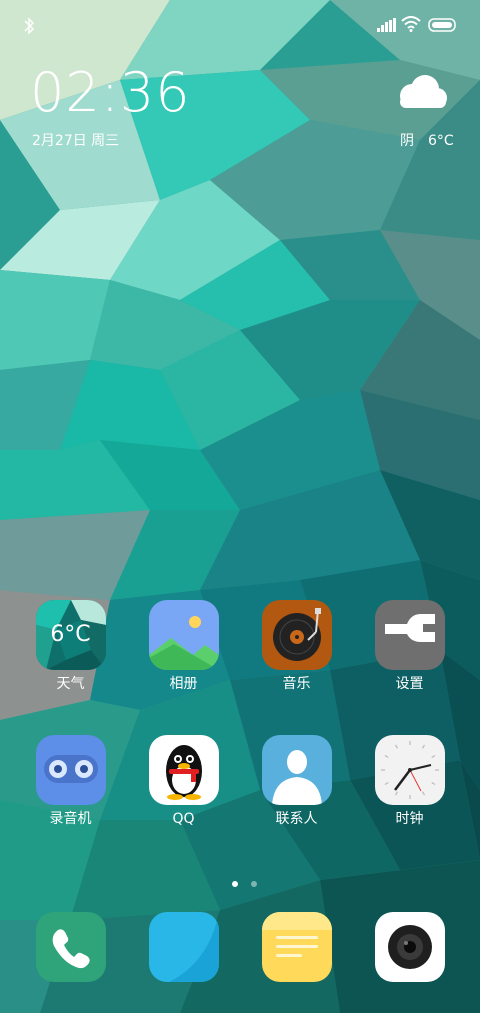  I want to click on app-label: QQ, so click(183, 819).